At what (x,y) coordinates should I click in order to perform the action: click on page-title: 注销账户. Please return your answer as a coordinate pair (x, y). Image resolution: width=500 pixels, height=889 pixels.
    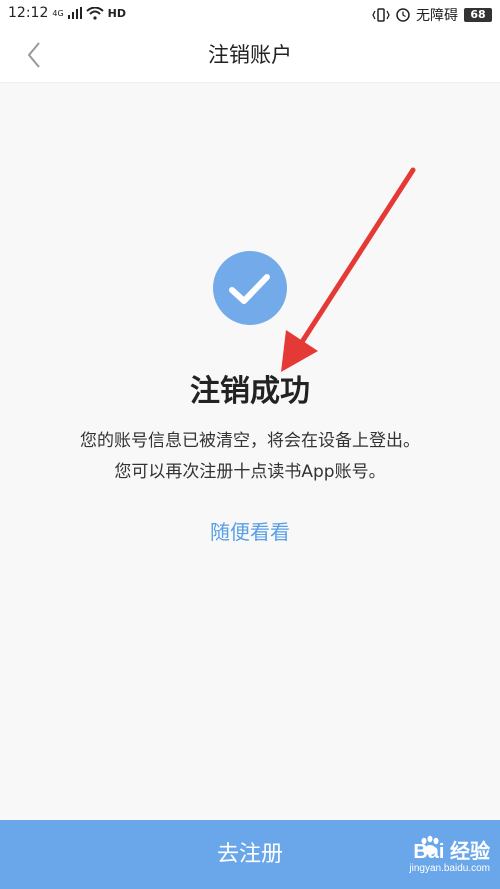
    Looking at the image, I should click on (250, 55).